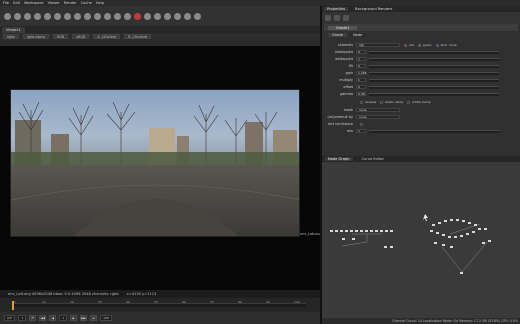  I want to click on range-end-field: 100, so click(106, 318).